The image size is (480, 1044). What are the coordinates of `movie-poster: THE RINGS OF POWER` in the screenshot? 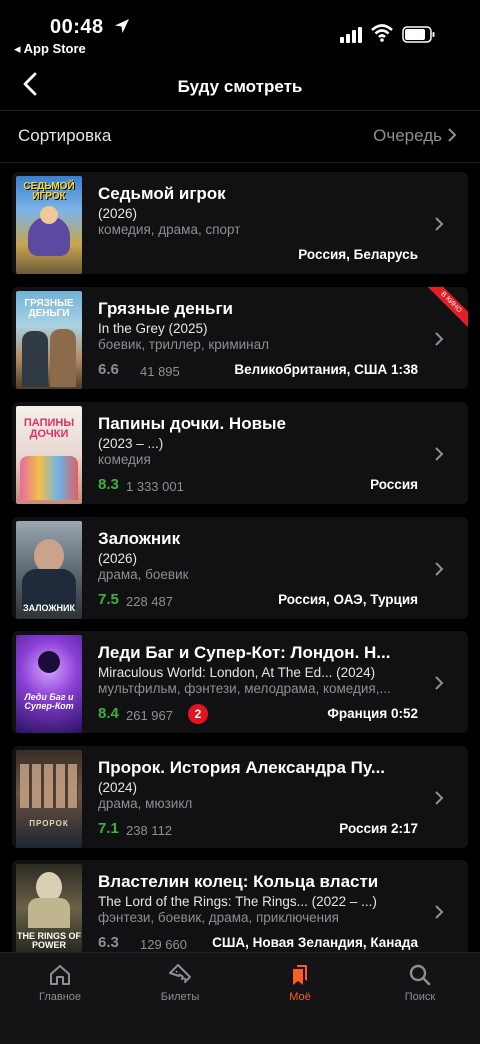 It's located at (49, 908).